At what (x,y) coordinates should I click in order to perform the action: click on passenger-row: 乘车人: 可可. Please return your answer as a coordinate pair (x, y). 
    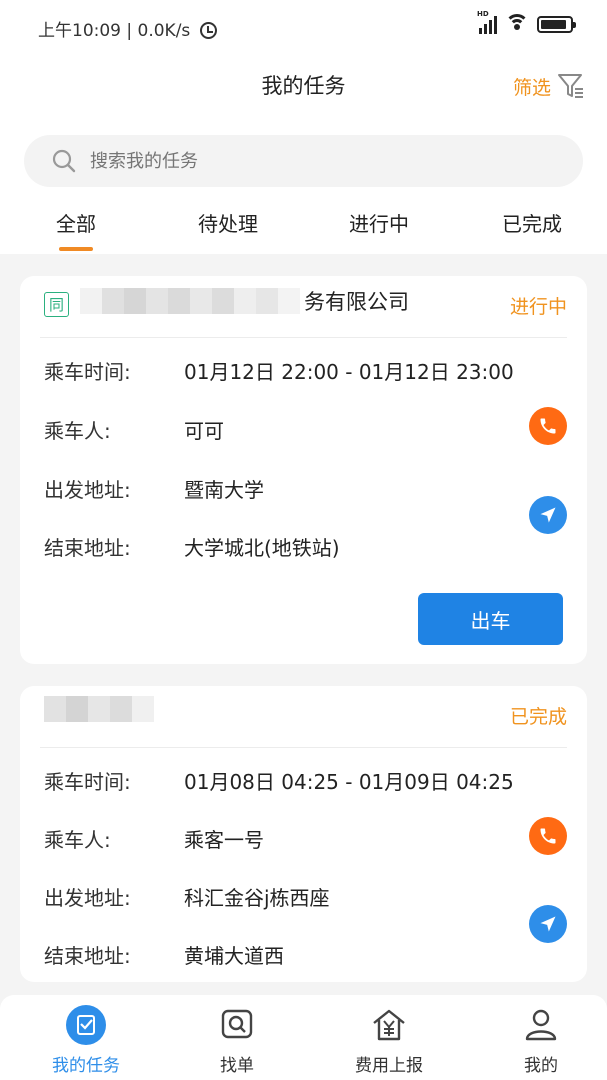
    Looking at the image, I should click on (134, 429).